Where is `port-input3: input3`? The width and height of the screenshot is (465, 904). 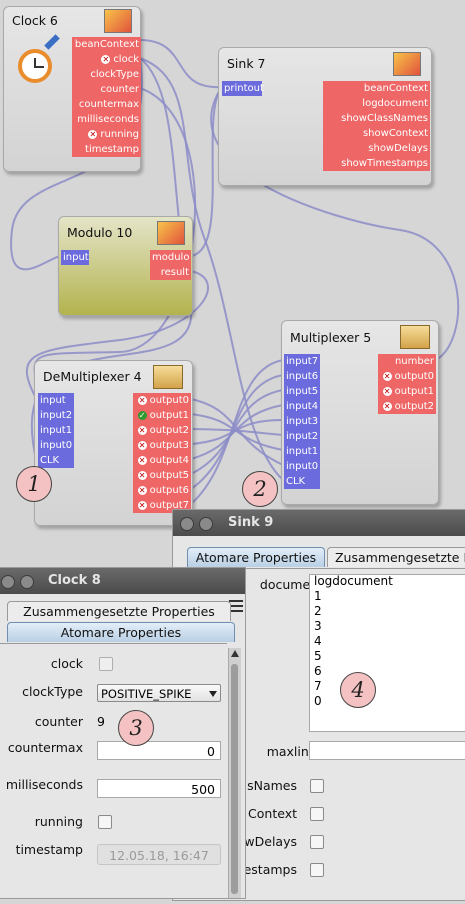 port-input3: input3 is located at coordinates (302, 421).